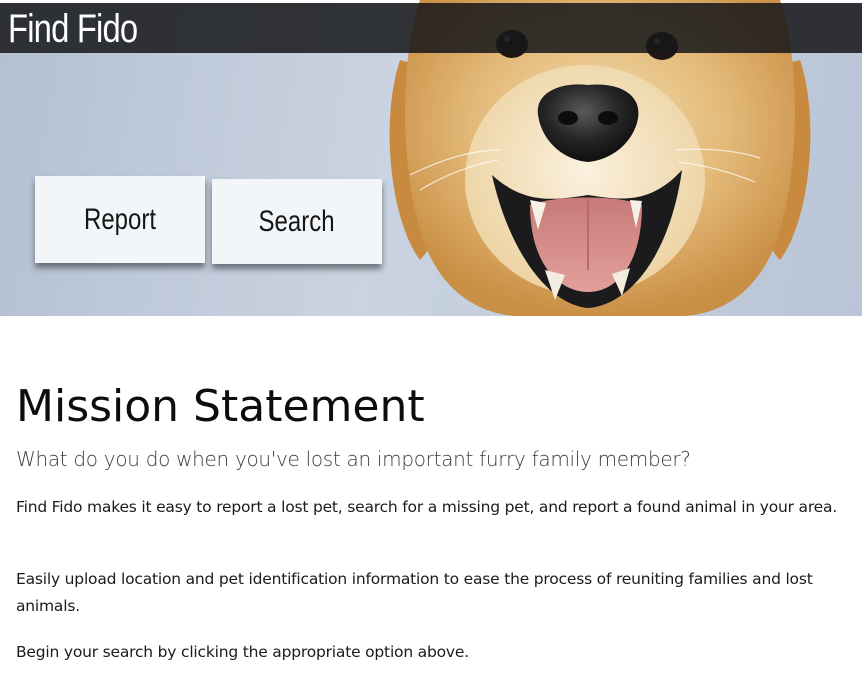 Image resolution: width=862 pixels, height=673 pixels. I want to click on search-button-label: Search, so click(297, 221).